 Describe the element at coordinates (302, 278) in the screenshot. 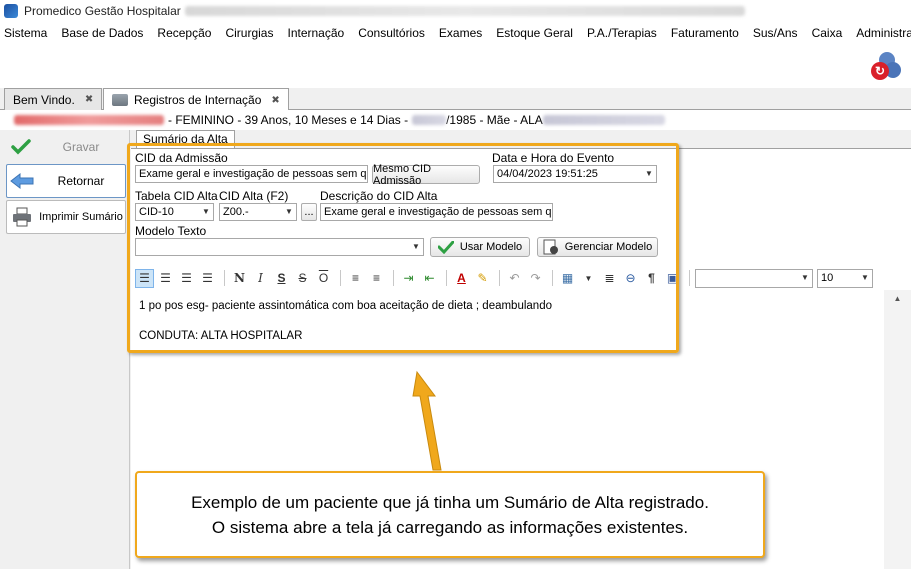

I see `strikethrough-icon: S` at that location.